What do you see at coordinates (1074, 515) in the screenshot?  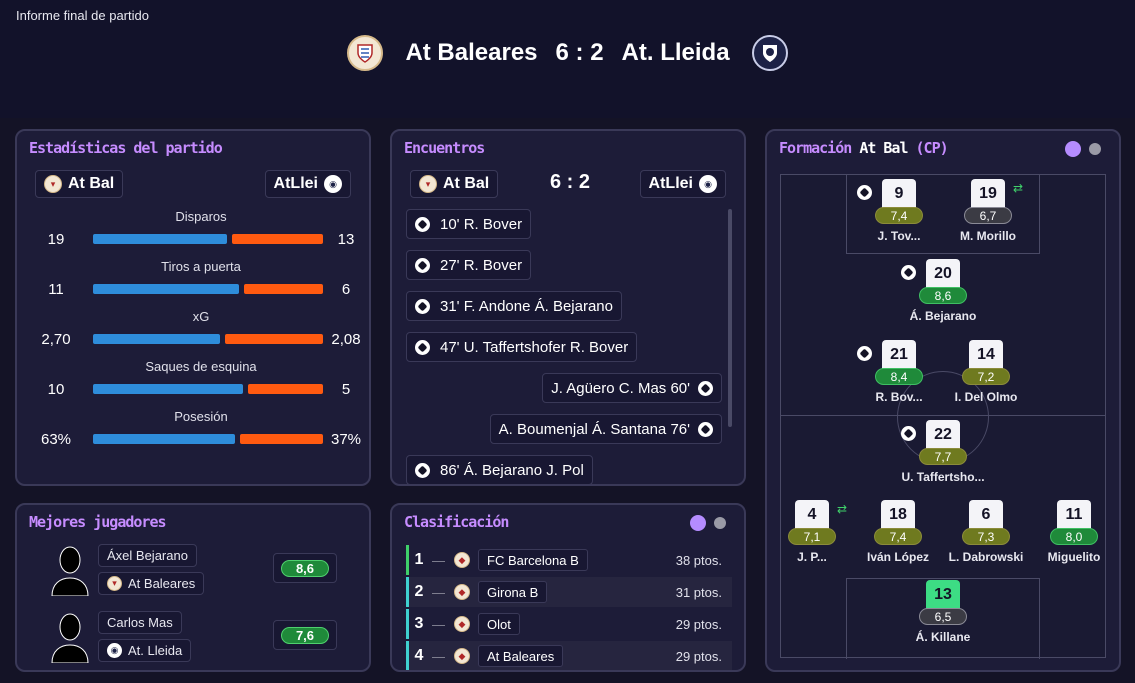 I see `shirt-icon: 11` at bounding box center [1074, 515].